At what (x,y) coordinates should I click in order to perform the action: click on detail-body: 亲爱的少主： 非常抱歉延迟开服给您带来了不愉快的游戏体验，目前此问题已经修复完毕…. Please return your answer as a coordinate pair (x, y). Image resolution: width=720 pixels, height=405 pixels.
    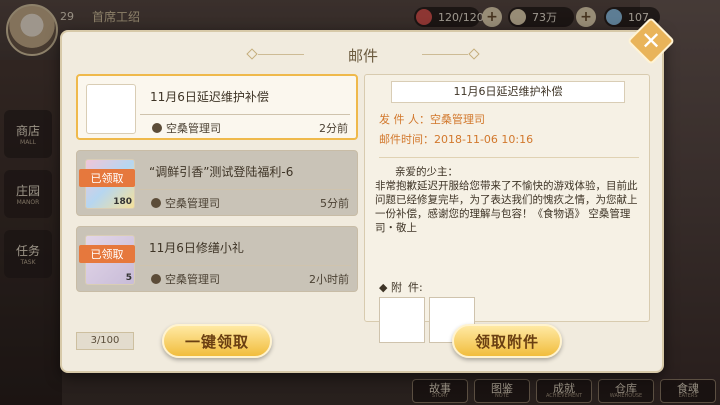
    Looking at the image, I should click on (509, 200).